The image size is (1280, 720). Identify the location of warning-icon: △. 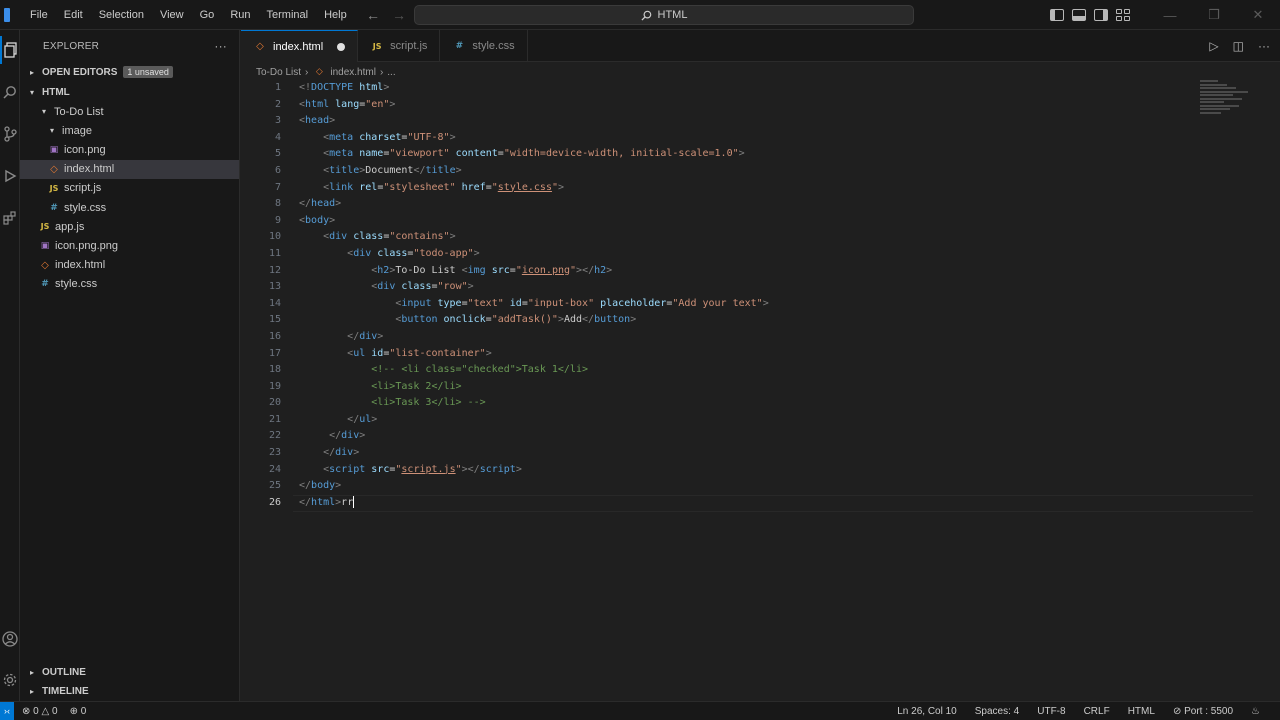
(45, 711).